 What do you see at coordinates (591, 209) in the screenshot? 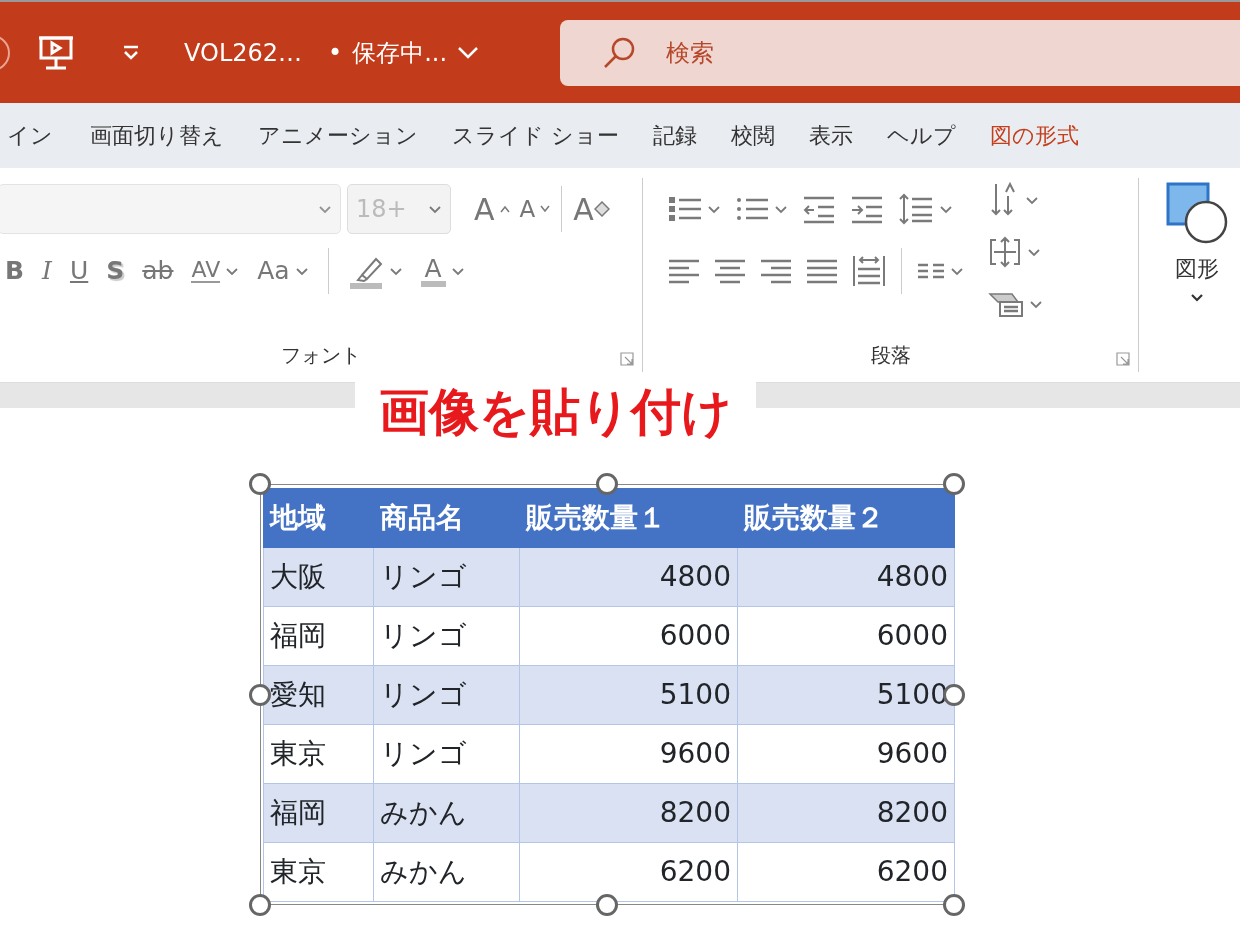
I see `clear-button: A` at bounding box center [591, 209].